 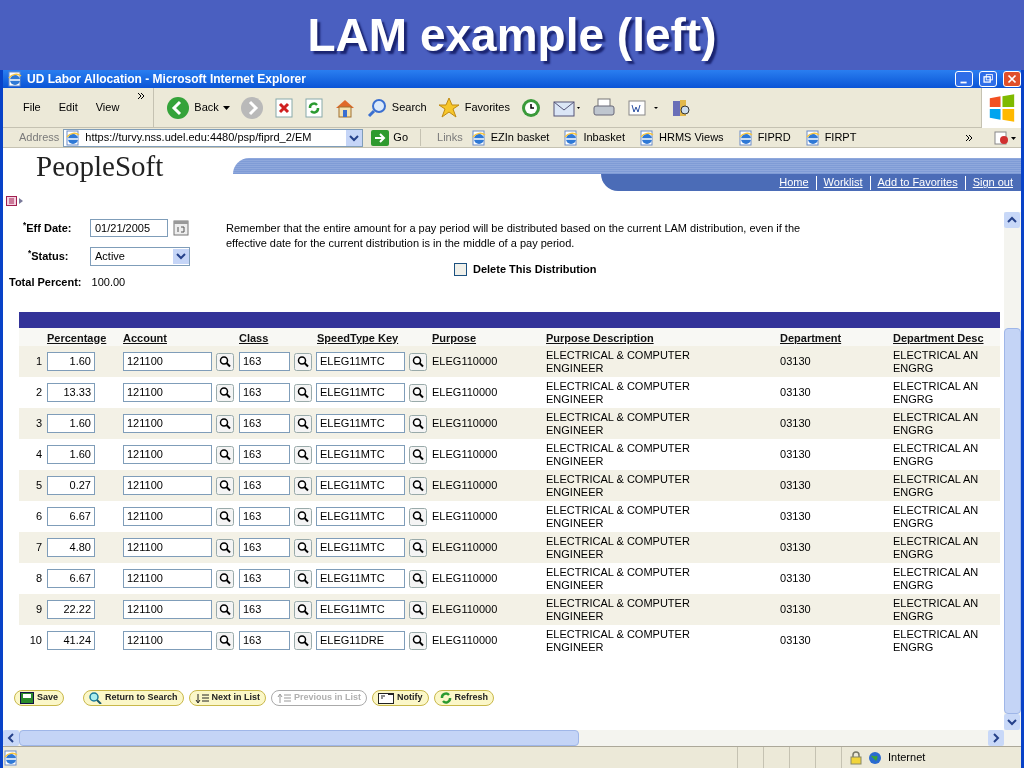 What do you see at coordinates (460, 269) in the screenshot?
I see `checkbox` at bounding box center [460, 269].